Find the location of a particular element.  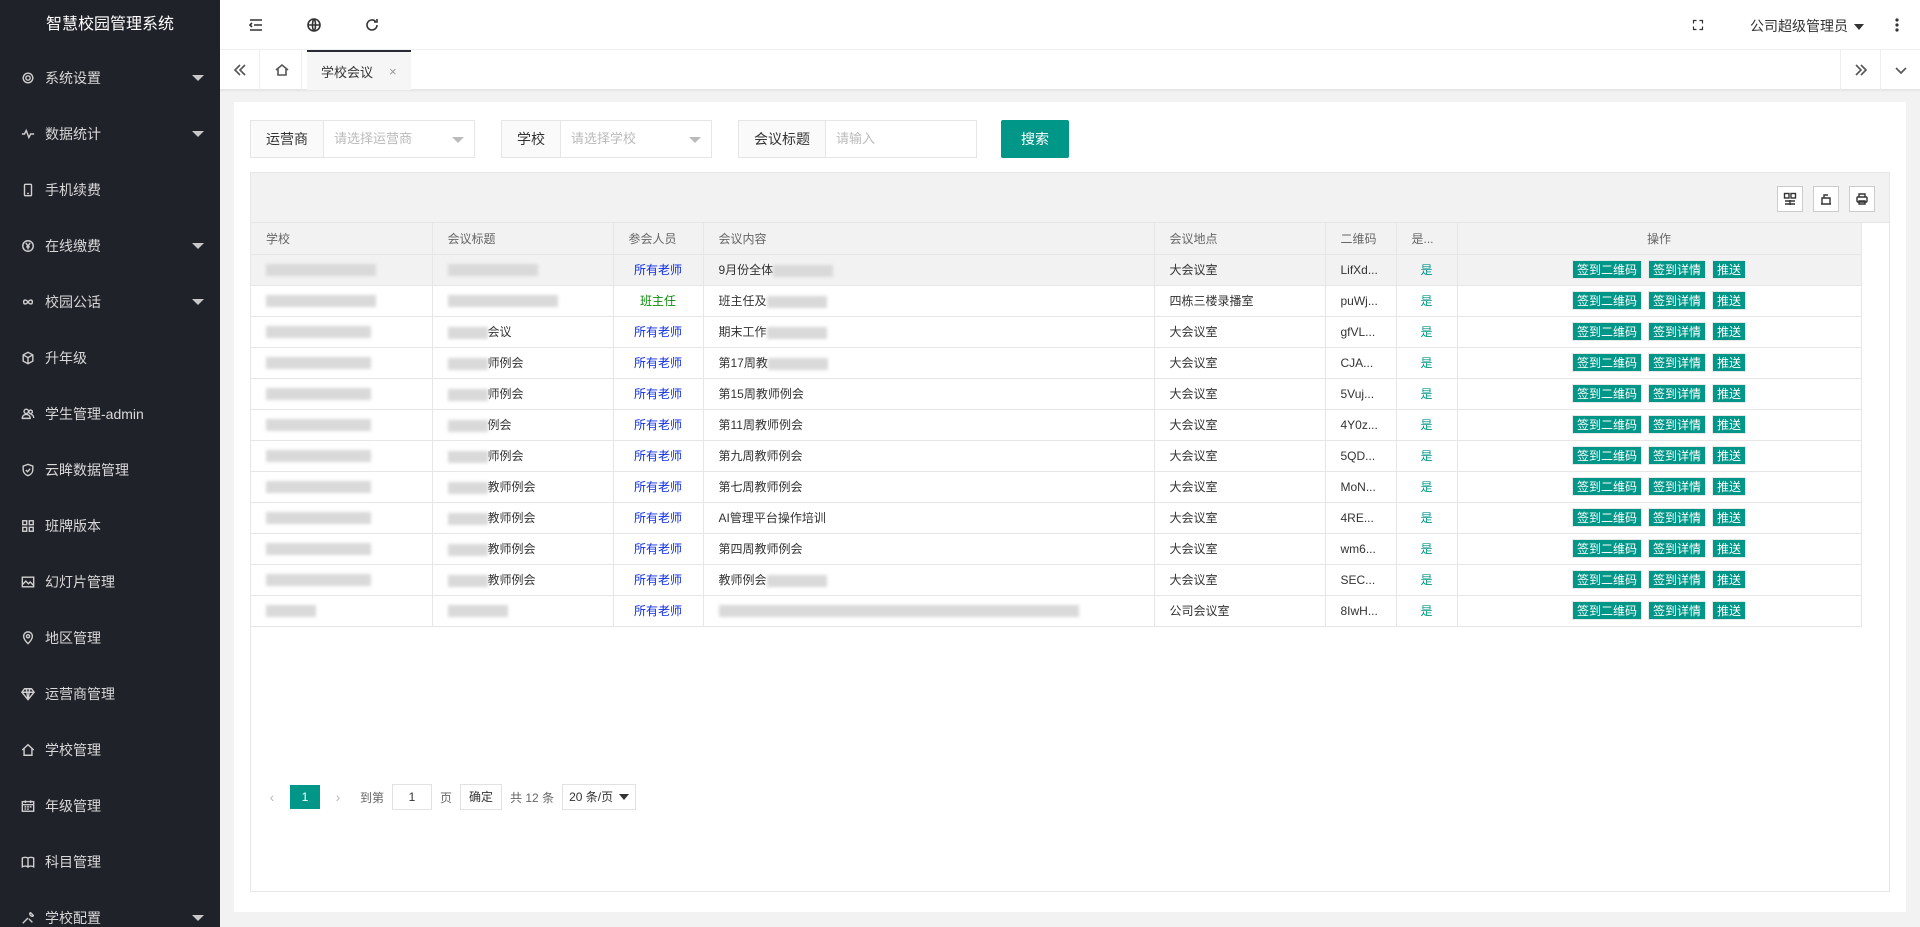

goto-confirm-button: 确定 is located at coordinates (481, 797).